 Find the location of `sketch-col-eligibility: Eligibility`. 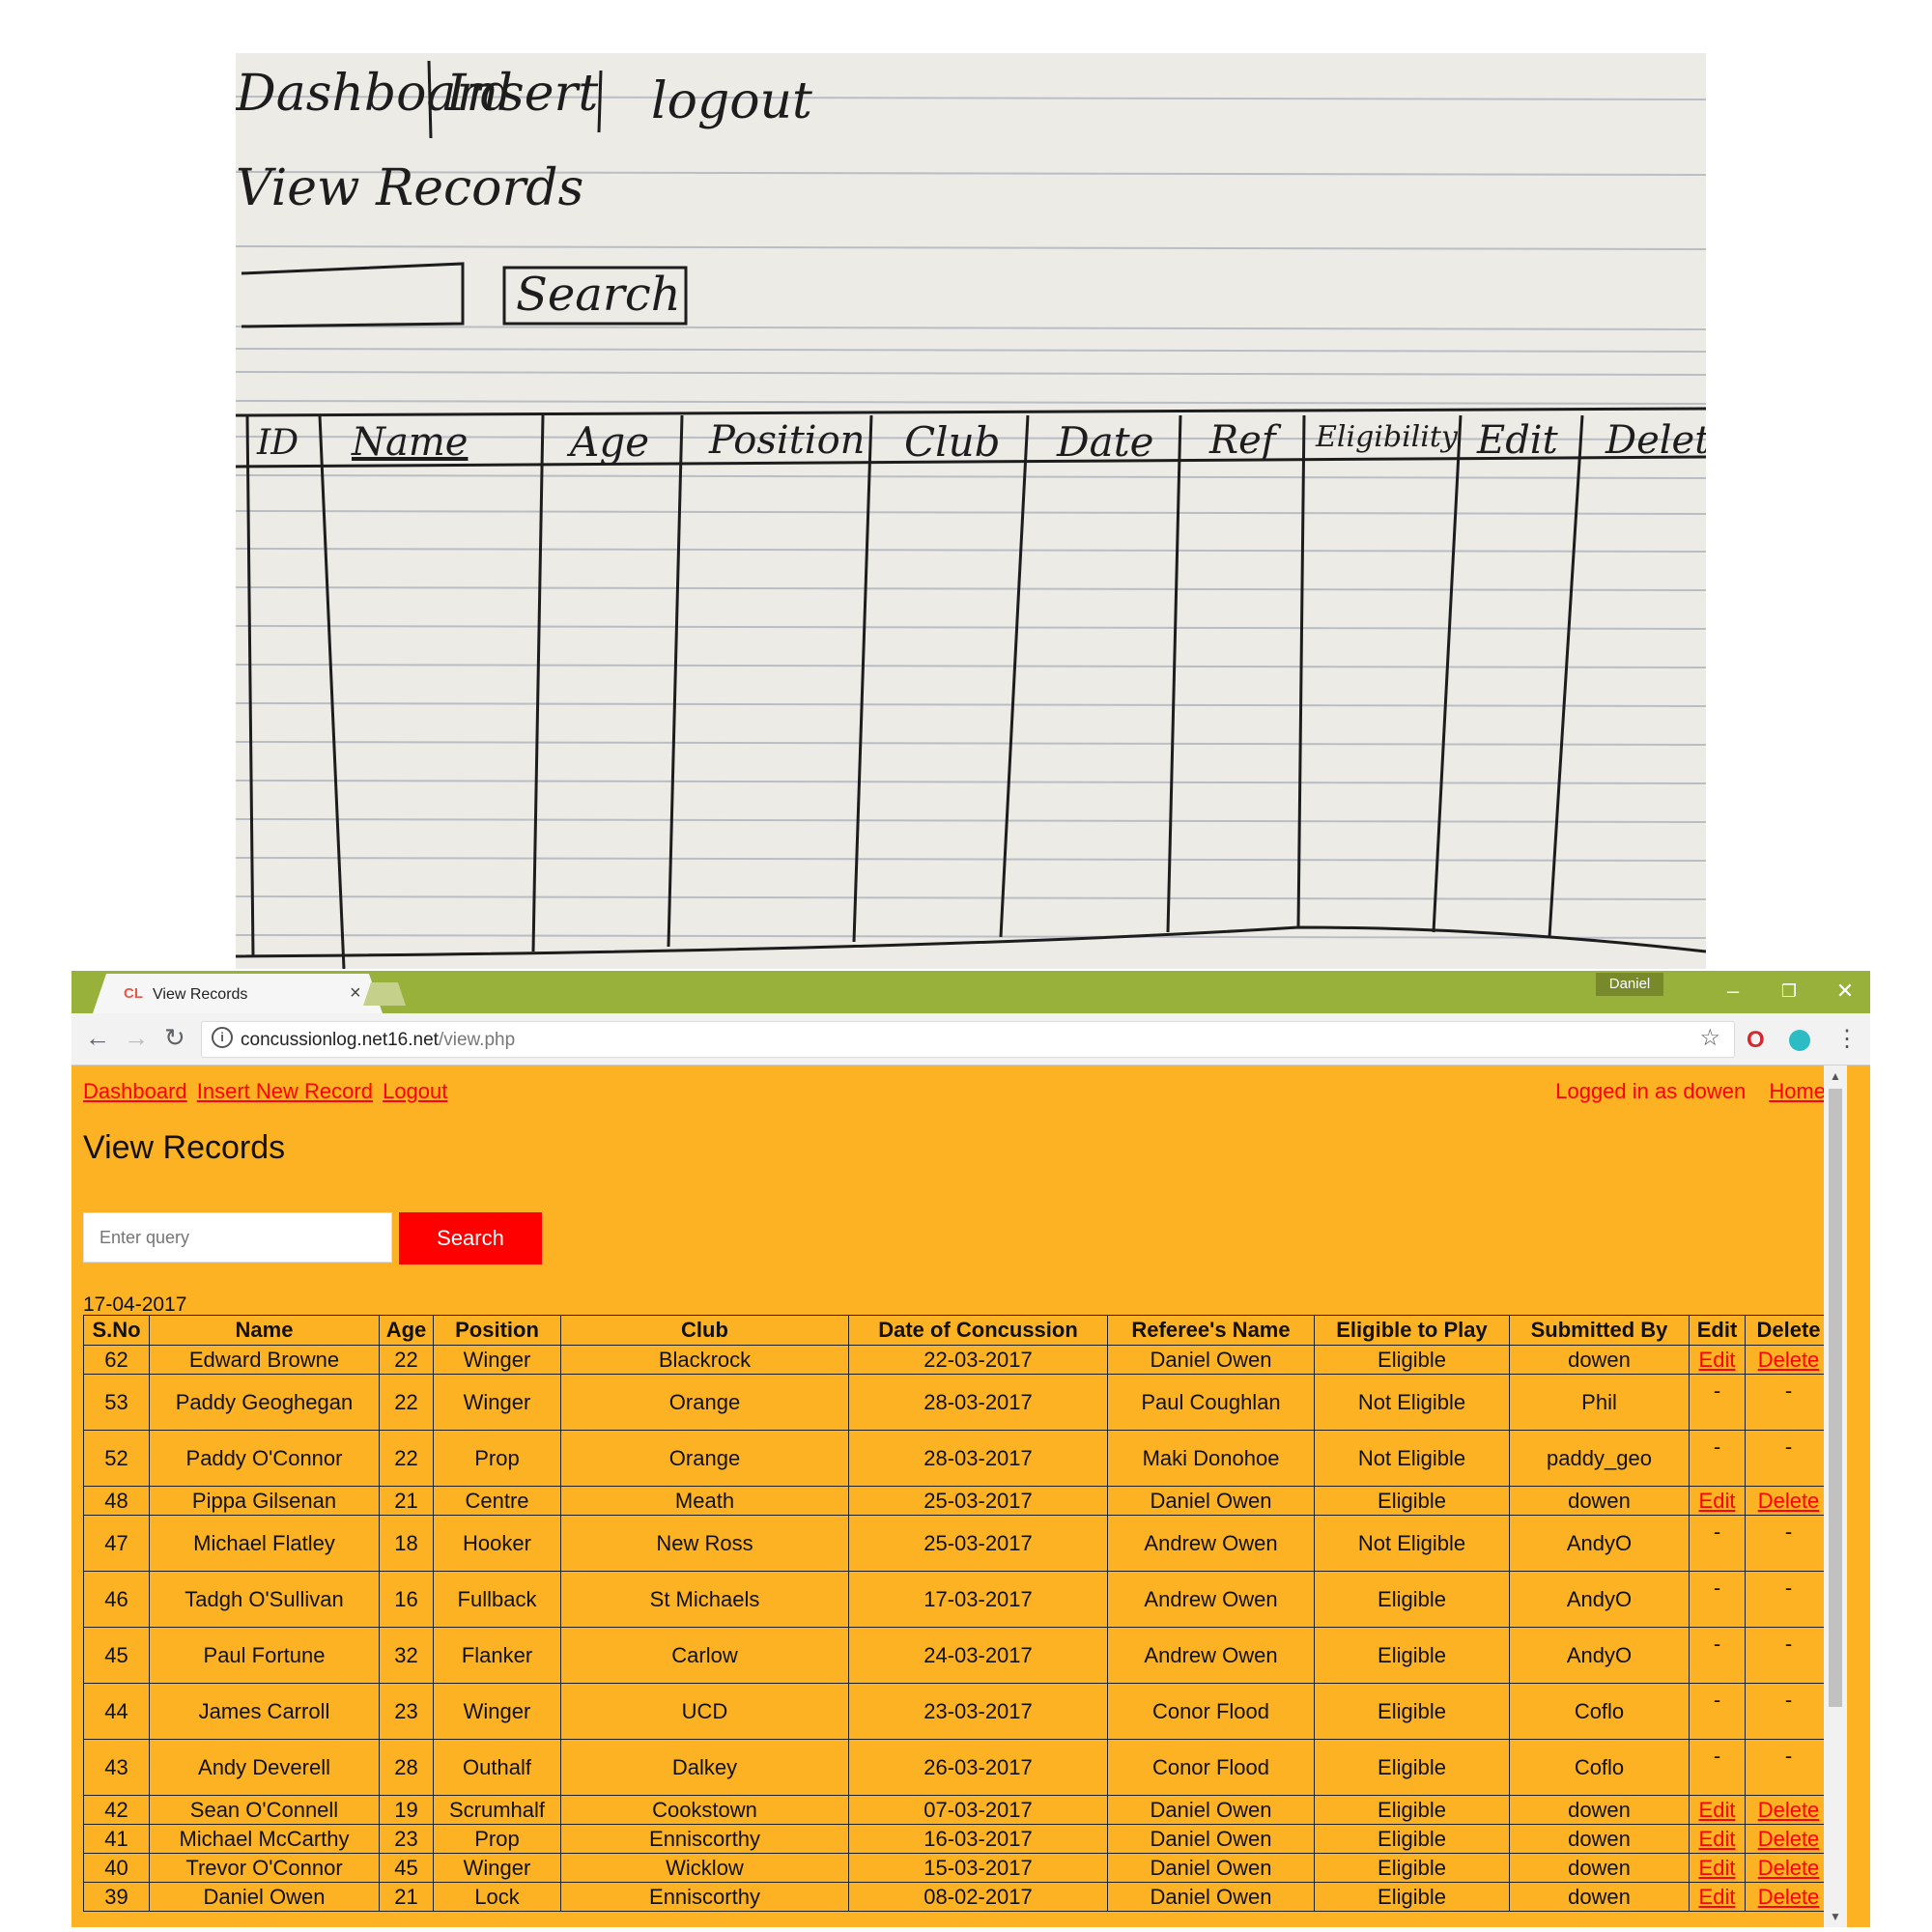

sketch-col-eligibility: Eligibility is located at coordinates (1387, 437).